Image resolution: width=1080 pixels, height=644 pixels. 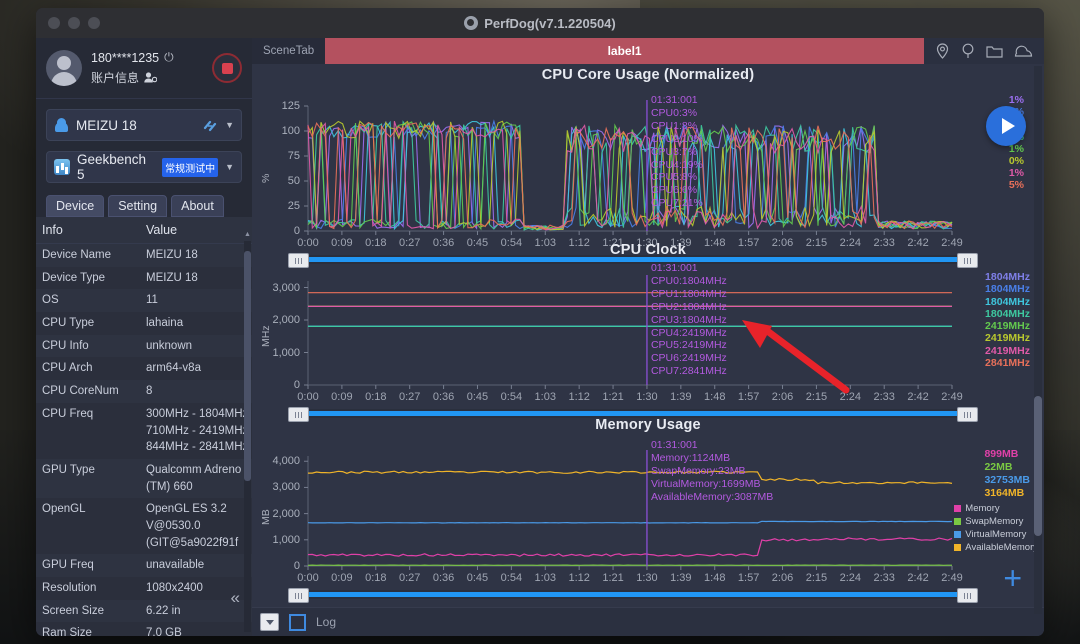 I want to click on legend-value-CPU2: 1804MHz, so click(x=1007, y=301).